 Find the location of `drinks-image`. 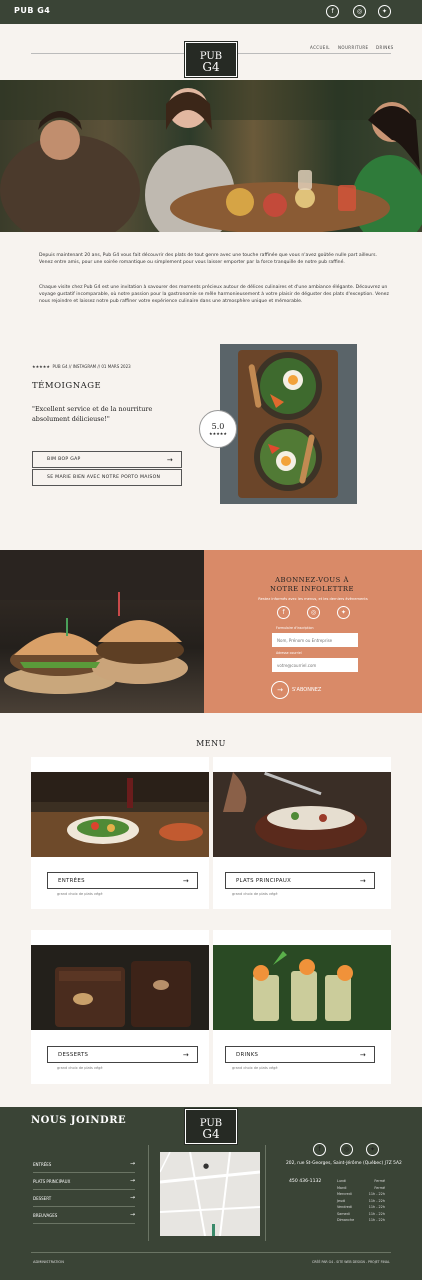

drinks-image is located at coordinates (302, 987).